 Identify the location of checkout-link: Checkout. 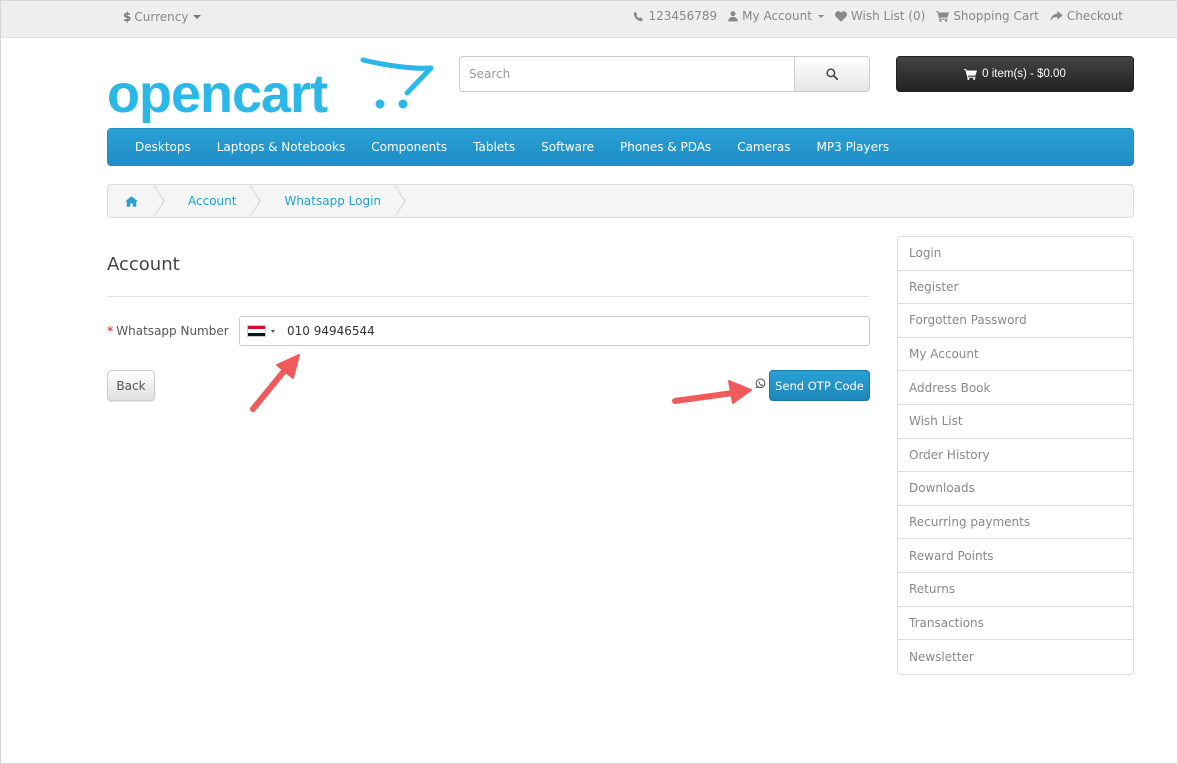
(1086, 16).